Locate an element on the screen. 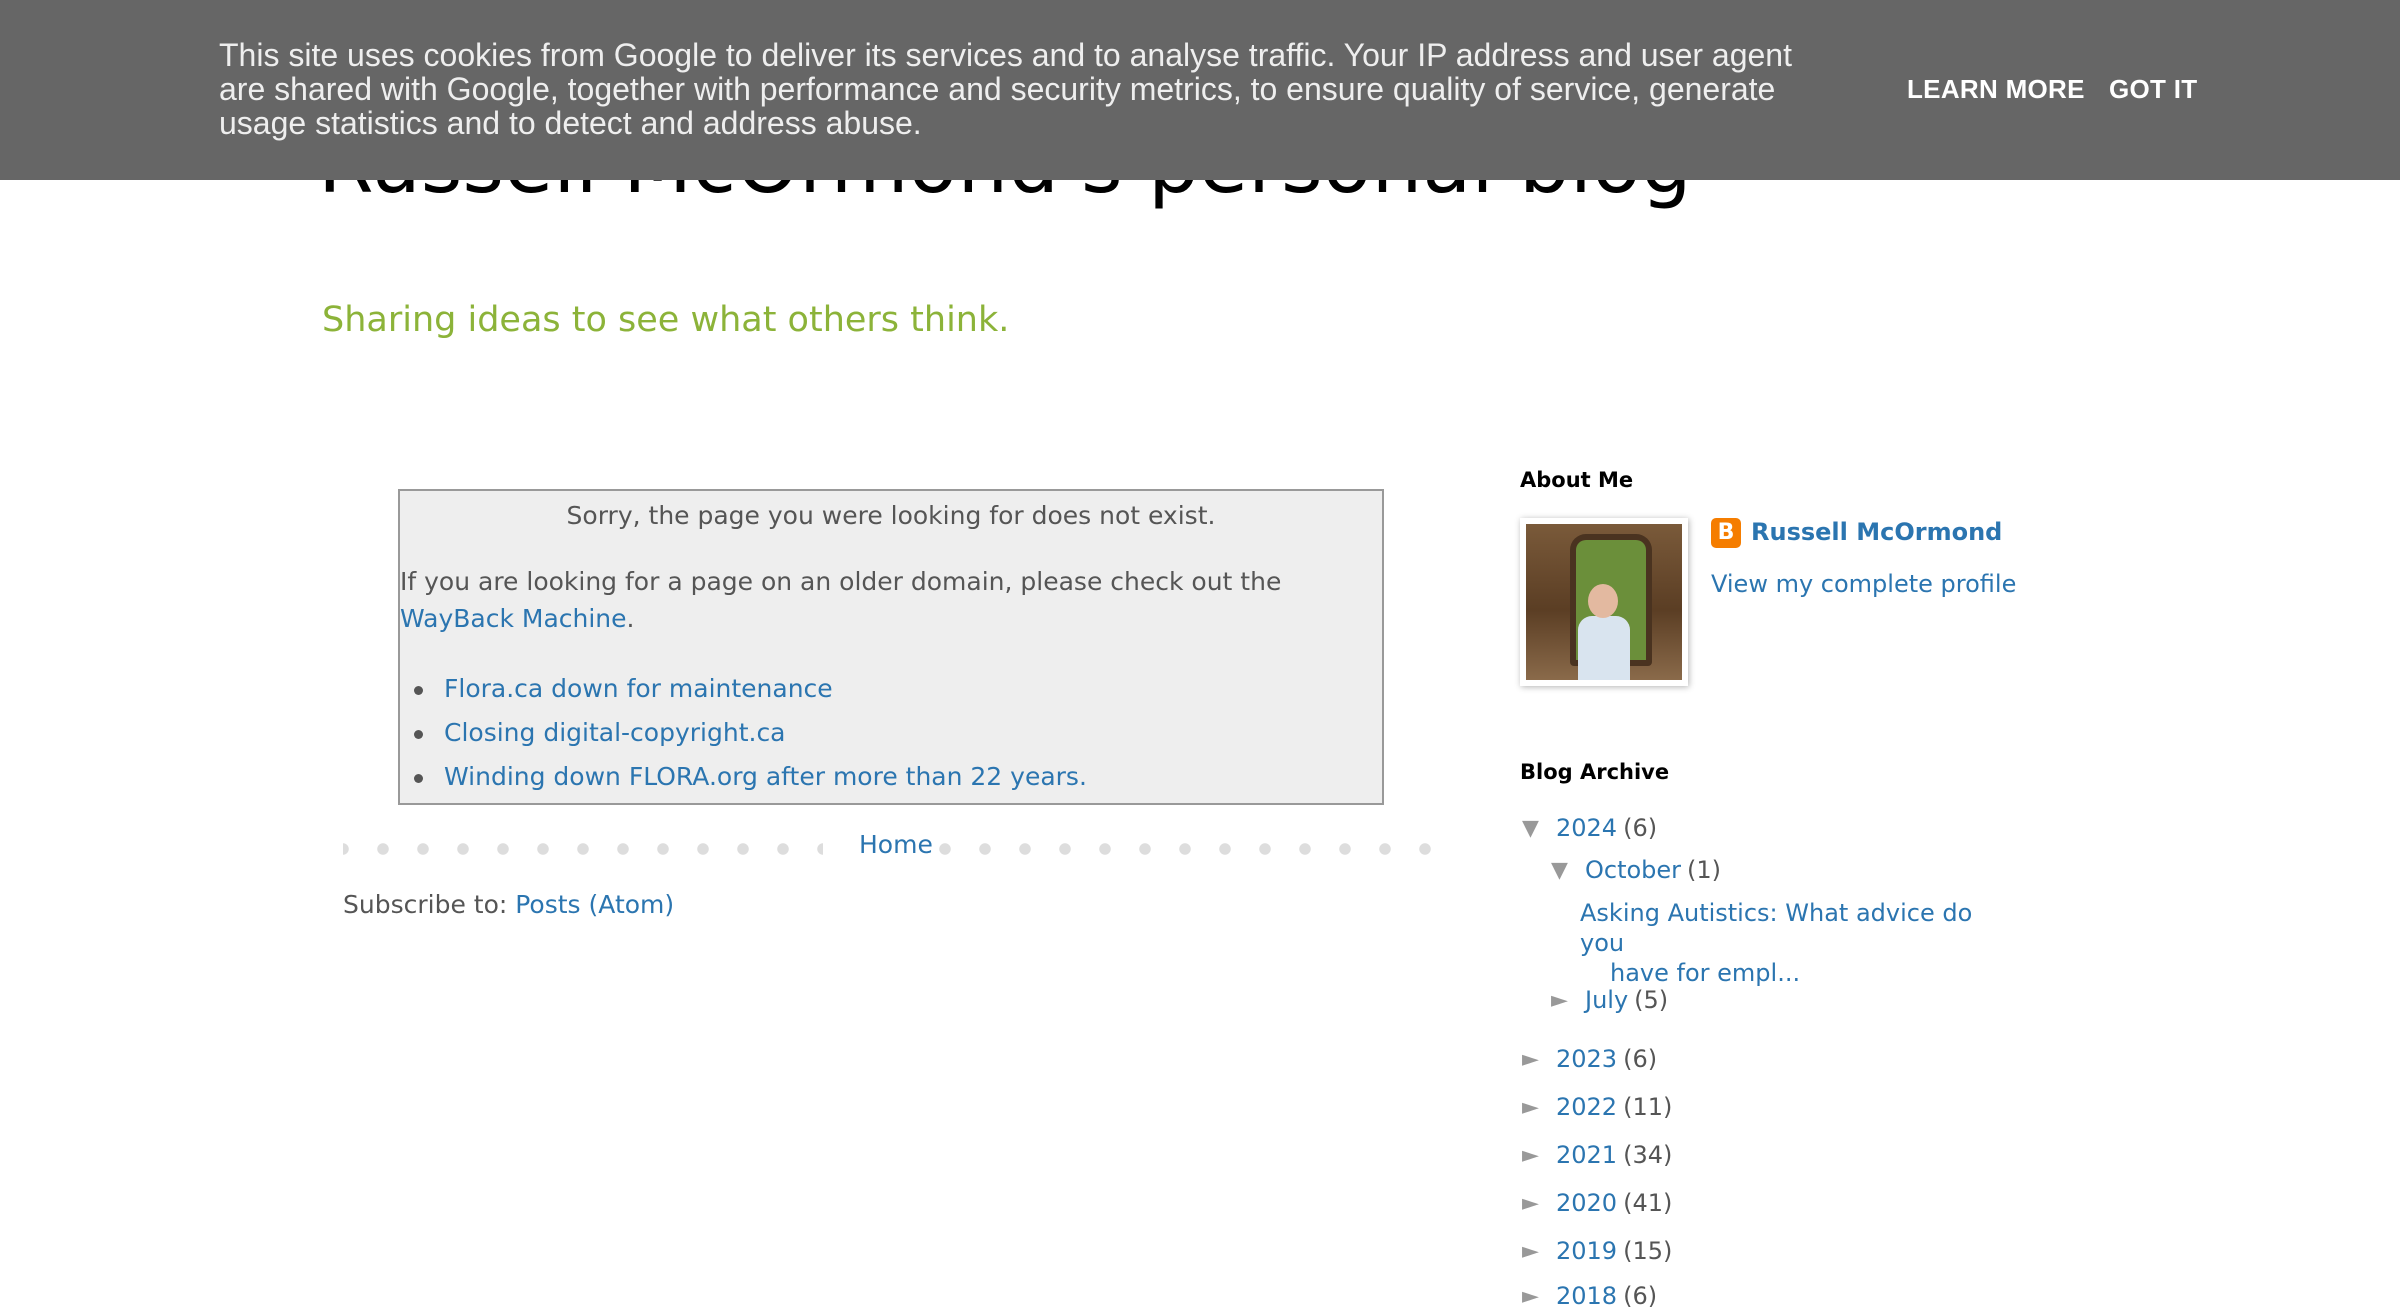 Image resolution: width=2400 pixels, height=1310 pixels. archive-link-july: July is located at coordinates (1606, 1000).